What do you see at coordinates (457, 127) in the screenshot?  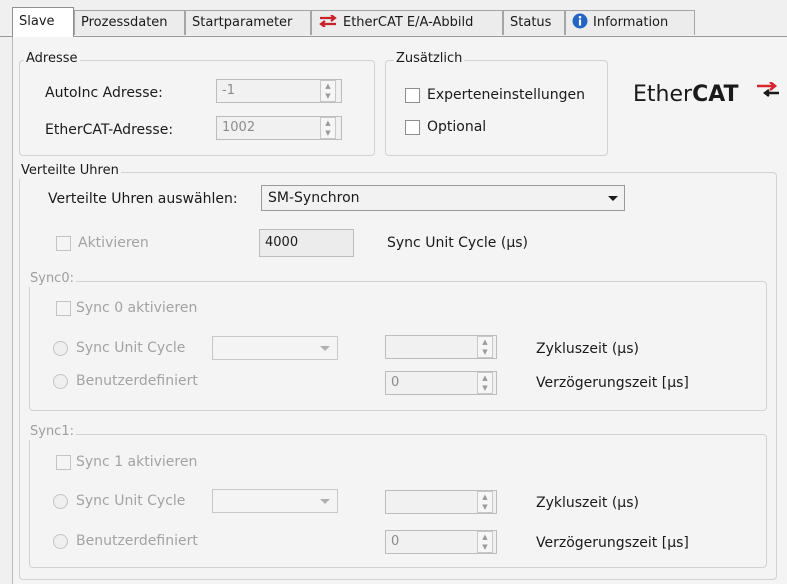 I see `optional-label: Optional` at bounding box center [457, 127].